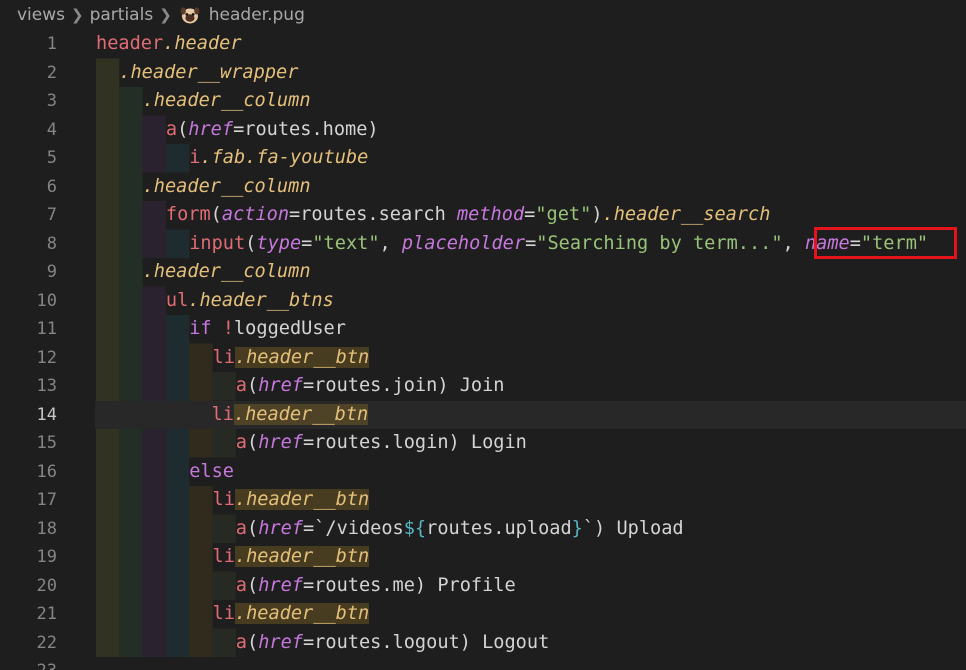 The image size is (966, 670). Describe the element at coordinates (237, 130) in the screenshot. I see `code-text: a(href=routes.home)` at that location.